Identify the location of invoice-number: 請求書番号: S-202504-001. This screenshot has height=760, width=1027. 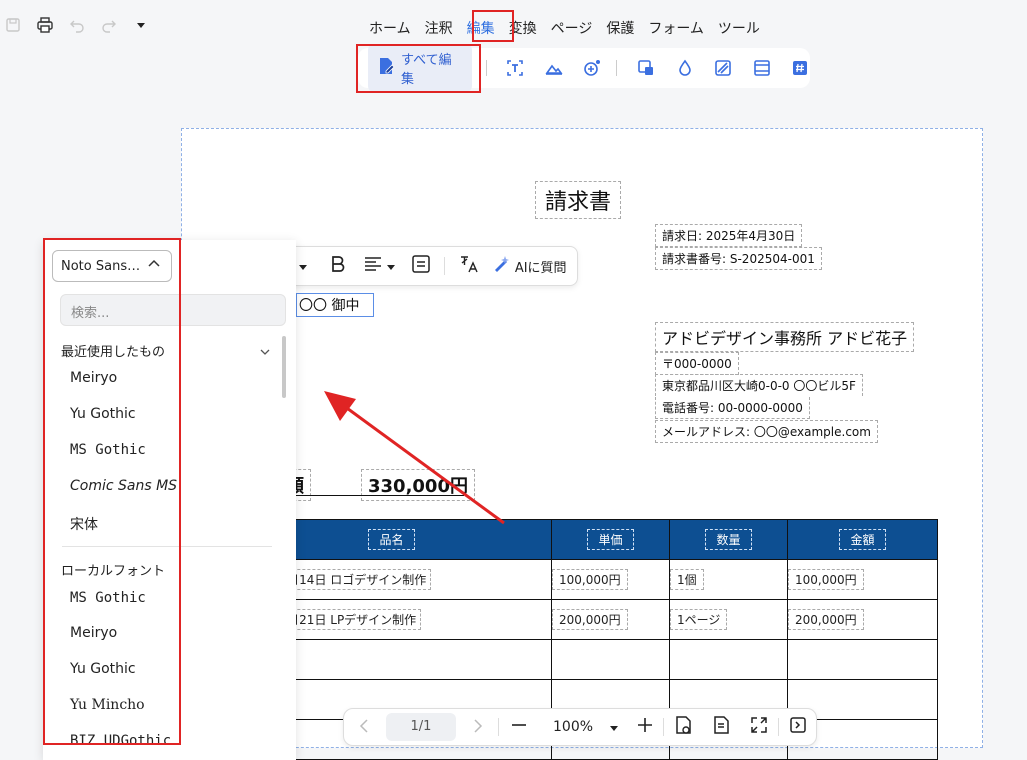
(738, 258).